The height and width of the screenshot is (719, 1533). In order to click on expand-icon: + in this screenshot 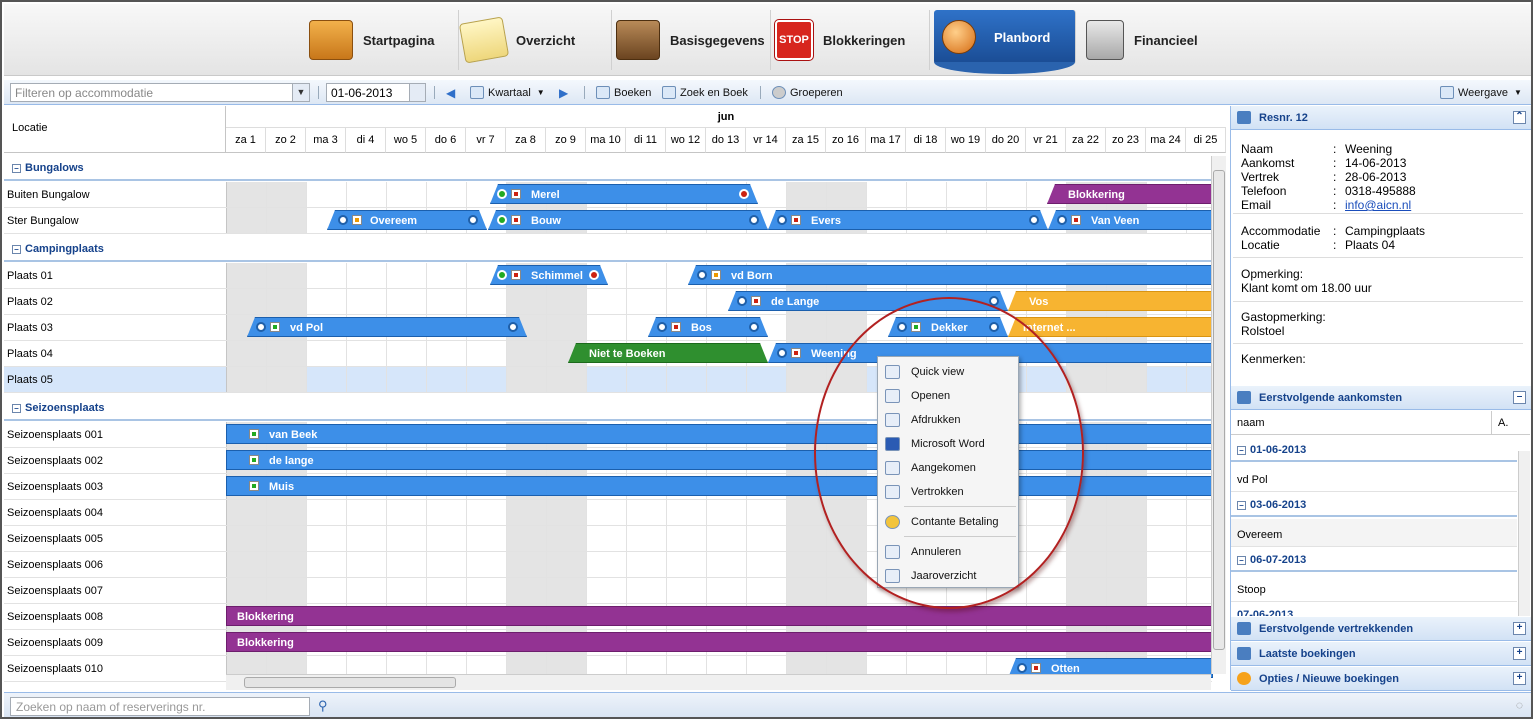, I will do `click(1519, 678)`.